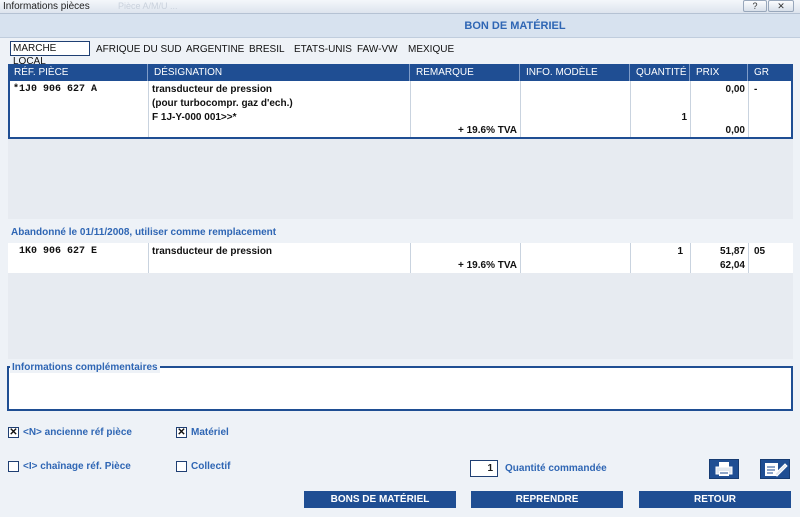 This screenshot has width=800, height=517. Describe the element at coordinates (781, 6) in the screenshot. I see `close-button: ✕` at that location.